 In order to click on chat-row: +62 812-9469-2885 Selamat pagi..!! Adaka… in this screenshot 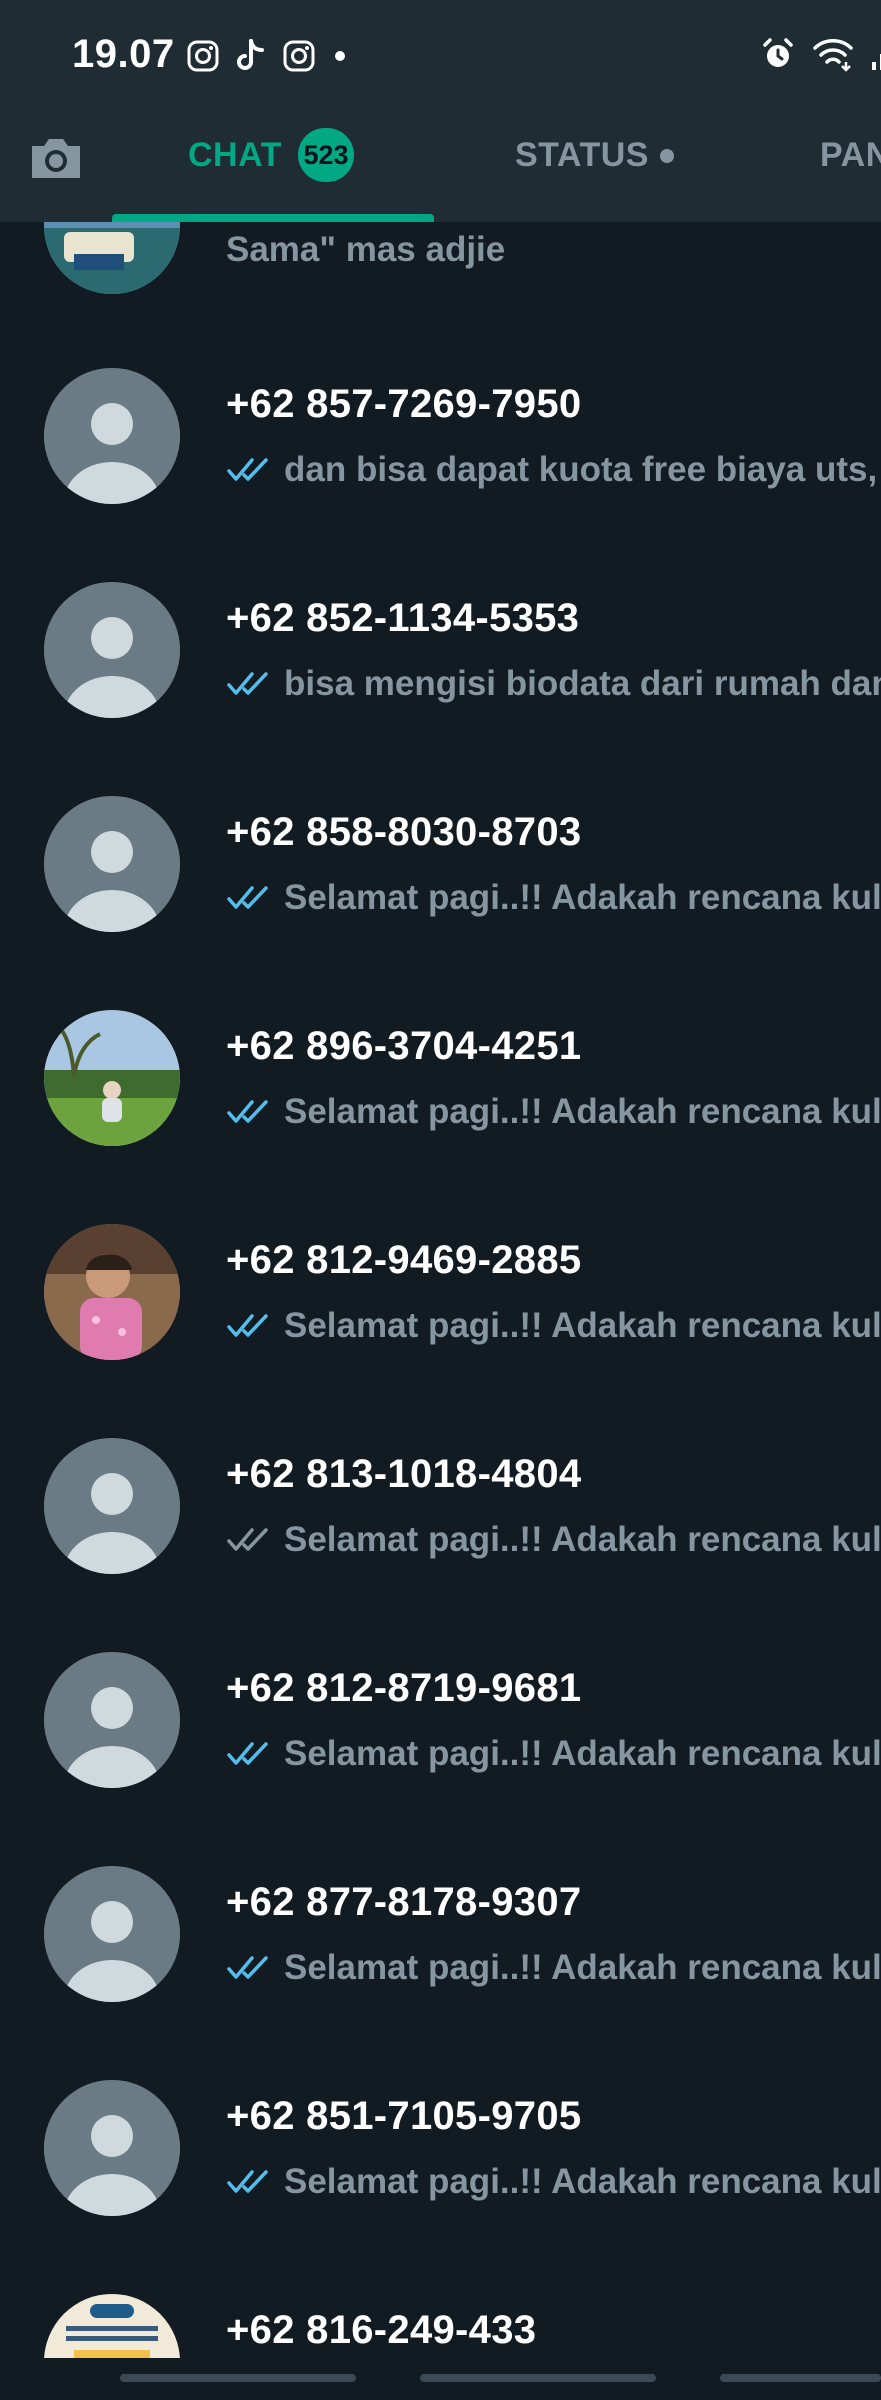, I will do `click(440, 1331)`.